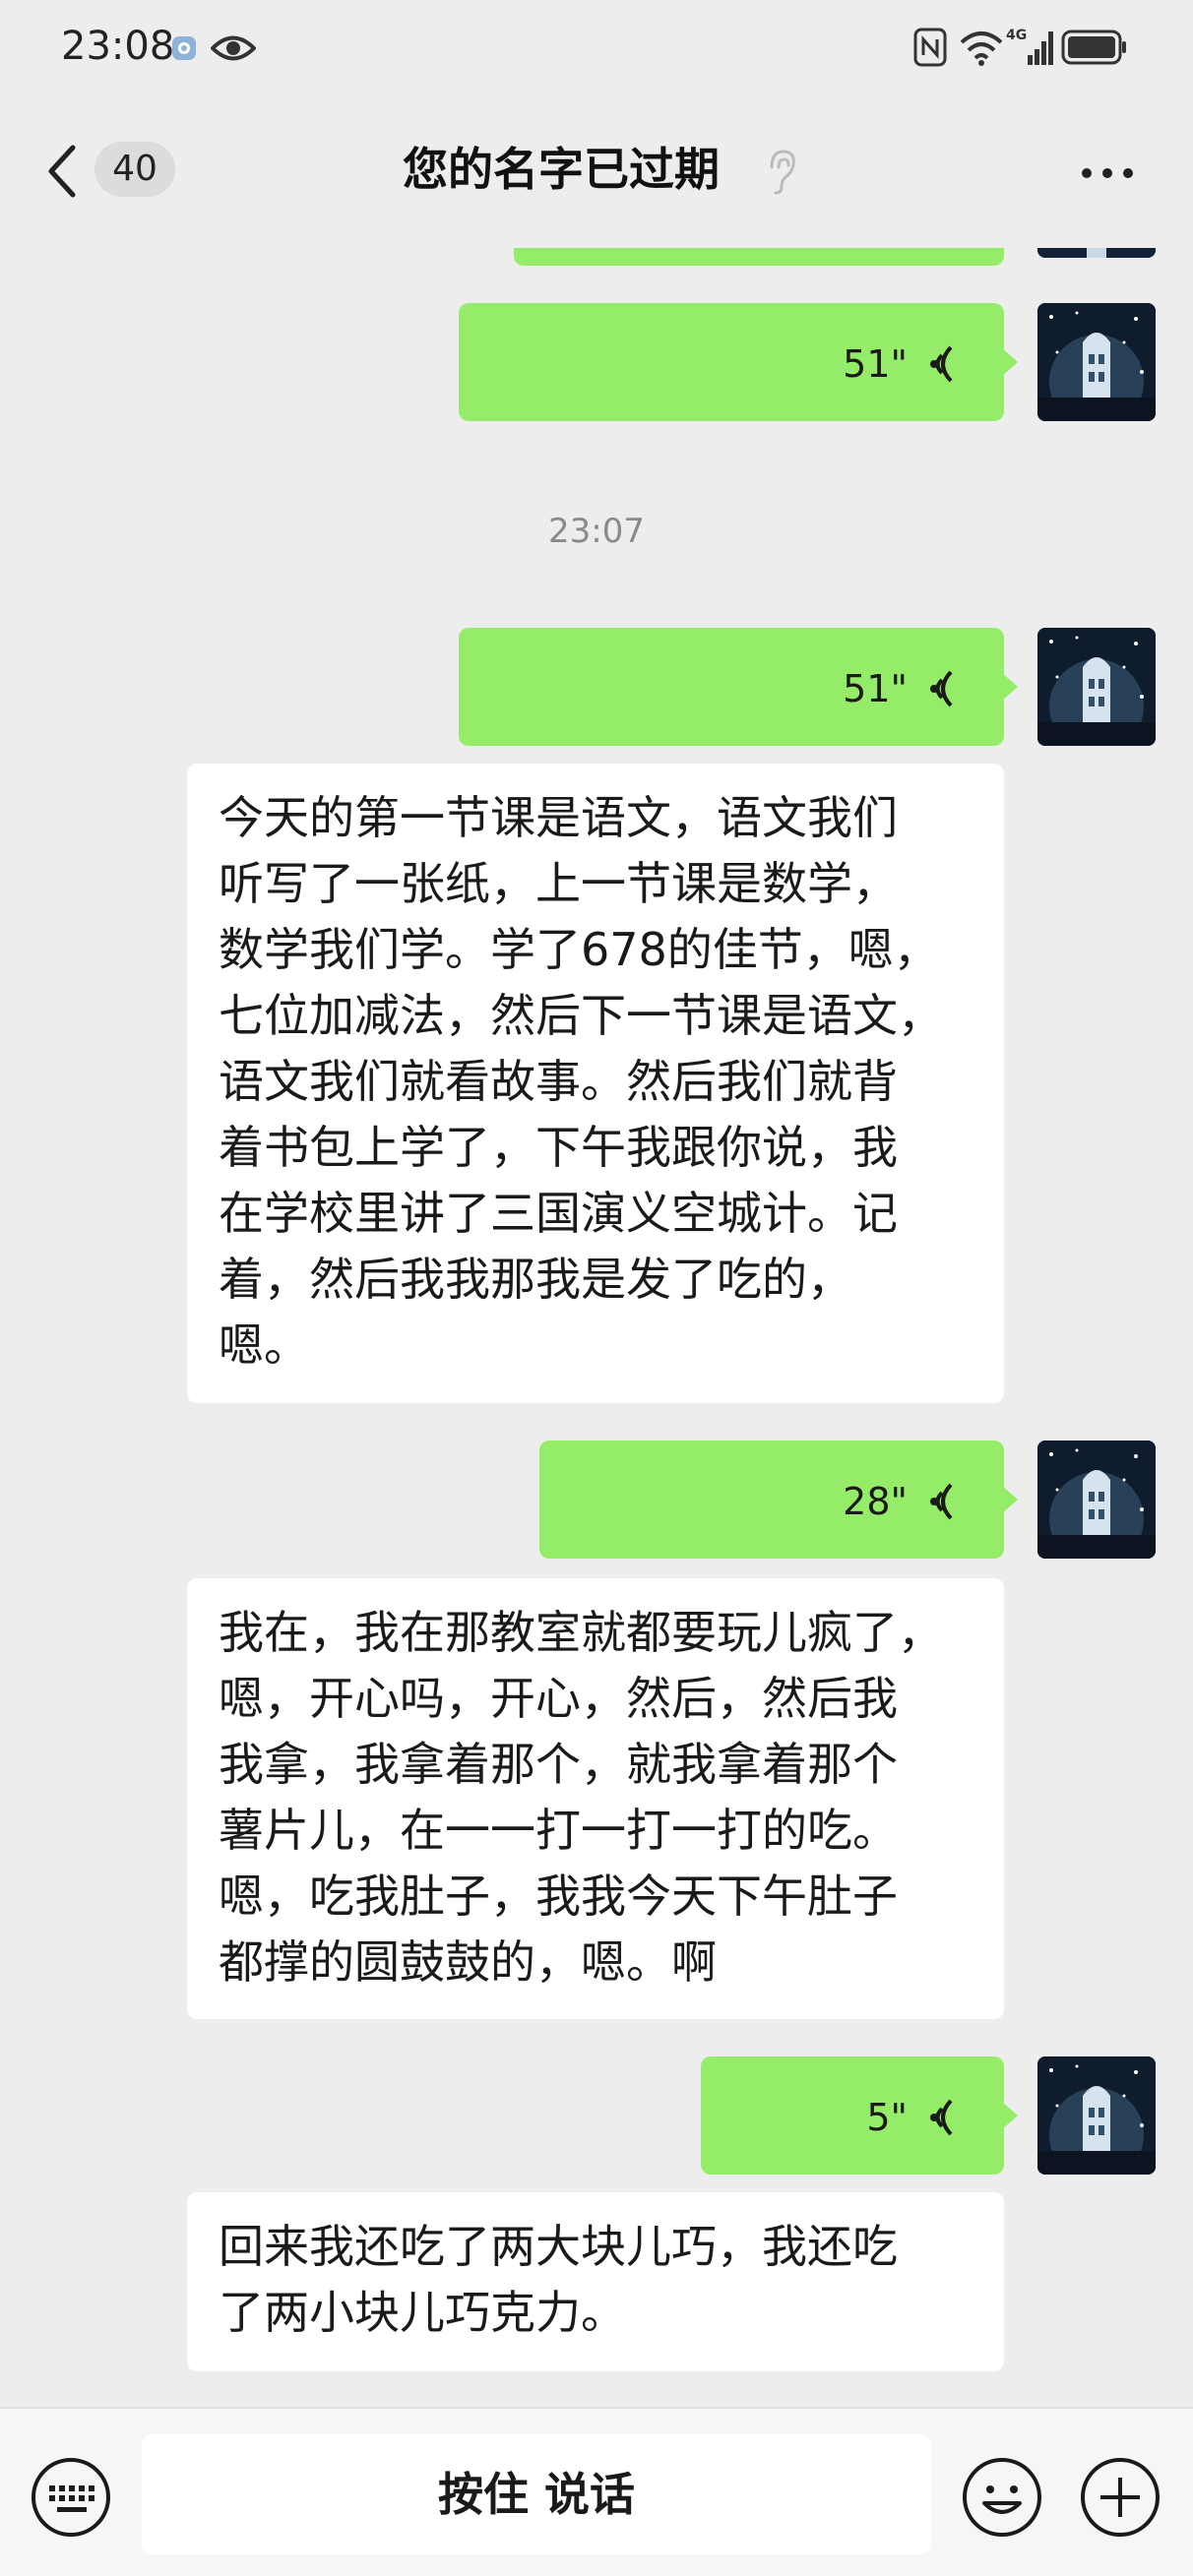  What do you see at coordinates (134, 169) in the screenshot?
I see `unread-count-badge: 40` at bounding box center [134, 169].